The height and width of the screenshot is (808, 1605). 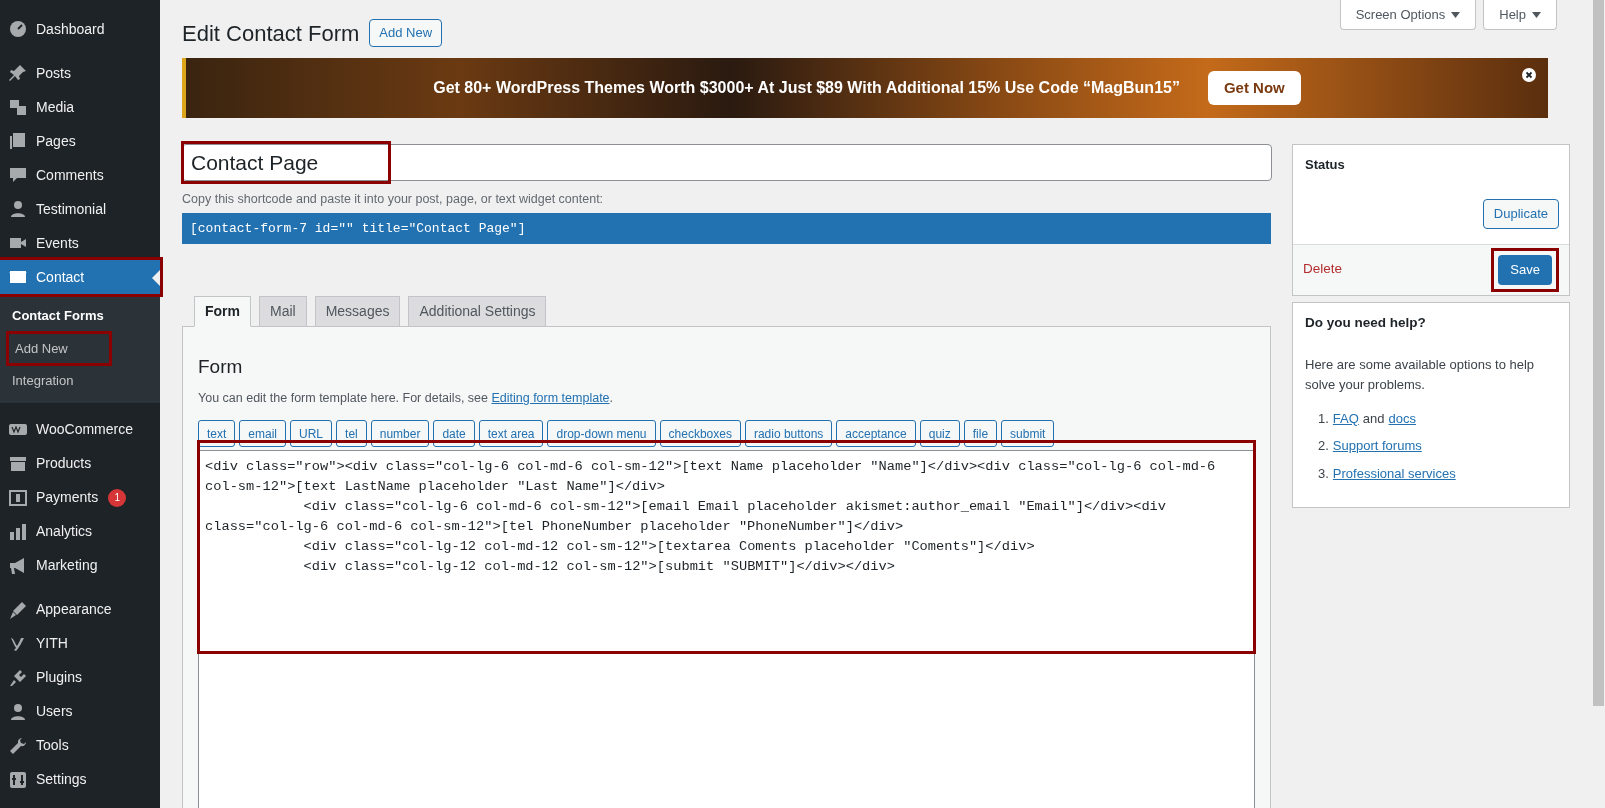 I want to click on menu-item: Comments, so click(x=80, y=175).